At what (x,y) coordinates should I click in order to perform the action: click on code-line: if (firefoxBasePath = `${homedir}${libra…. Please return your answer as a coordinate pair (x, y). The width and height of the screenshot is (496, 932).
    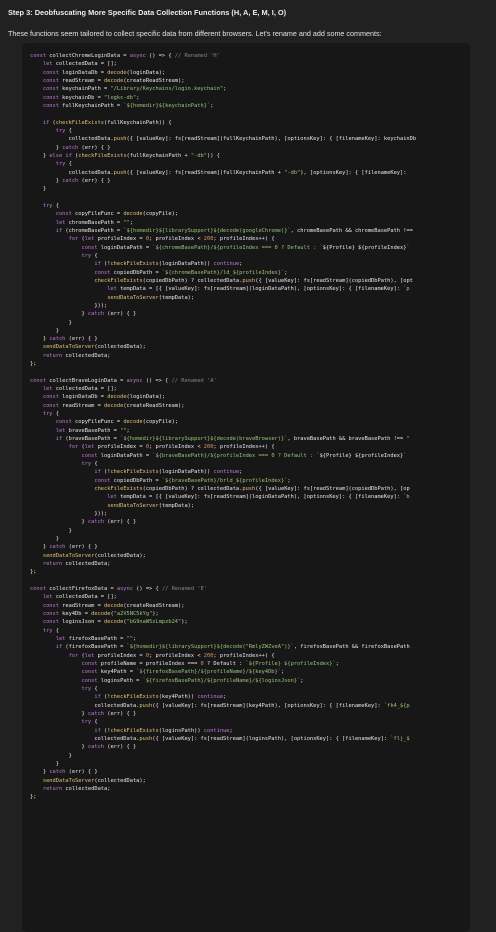
    Looking at the image, I should click on (232, 647).